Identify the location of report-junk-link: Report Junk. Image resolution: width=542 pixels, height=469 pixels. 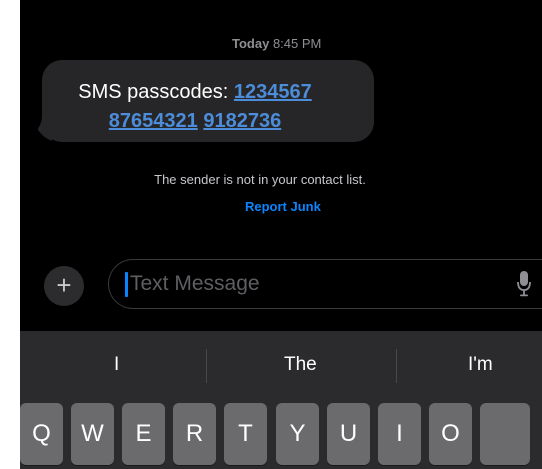
(283, 206).